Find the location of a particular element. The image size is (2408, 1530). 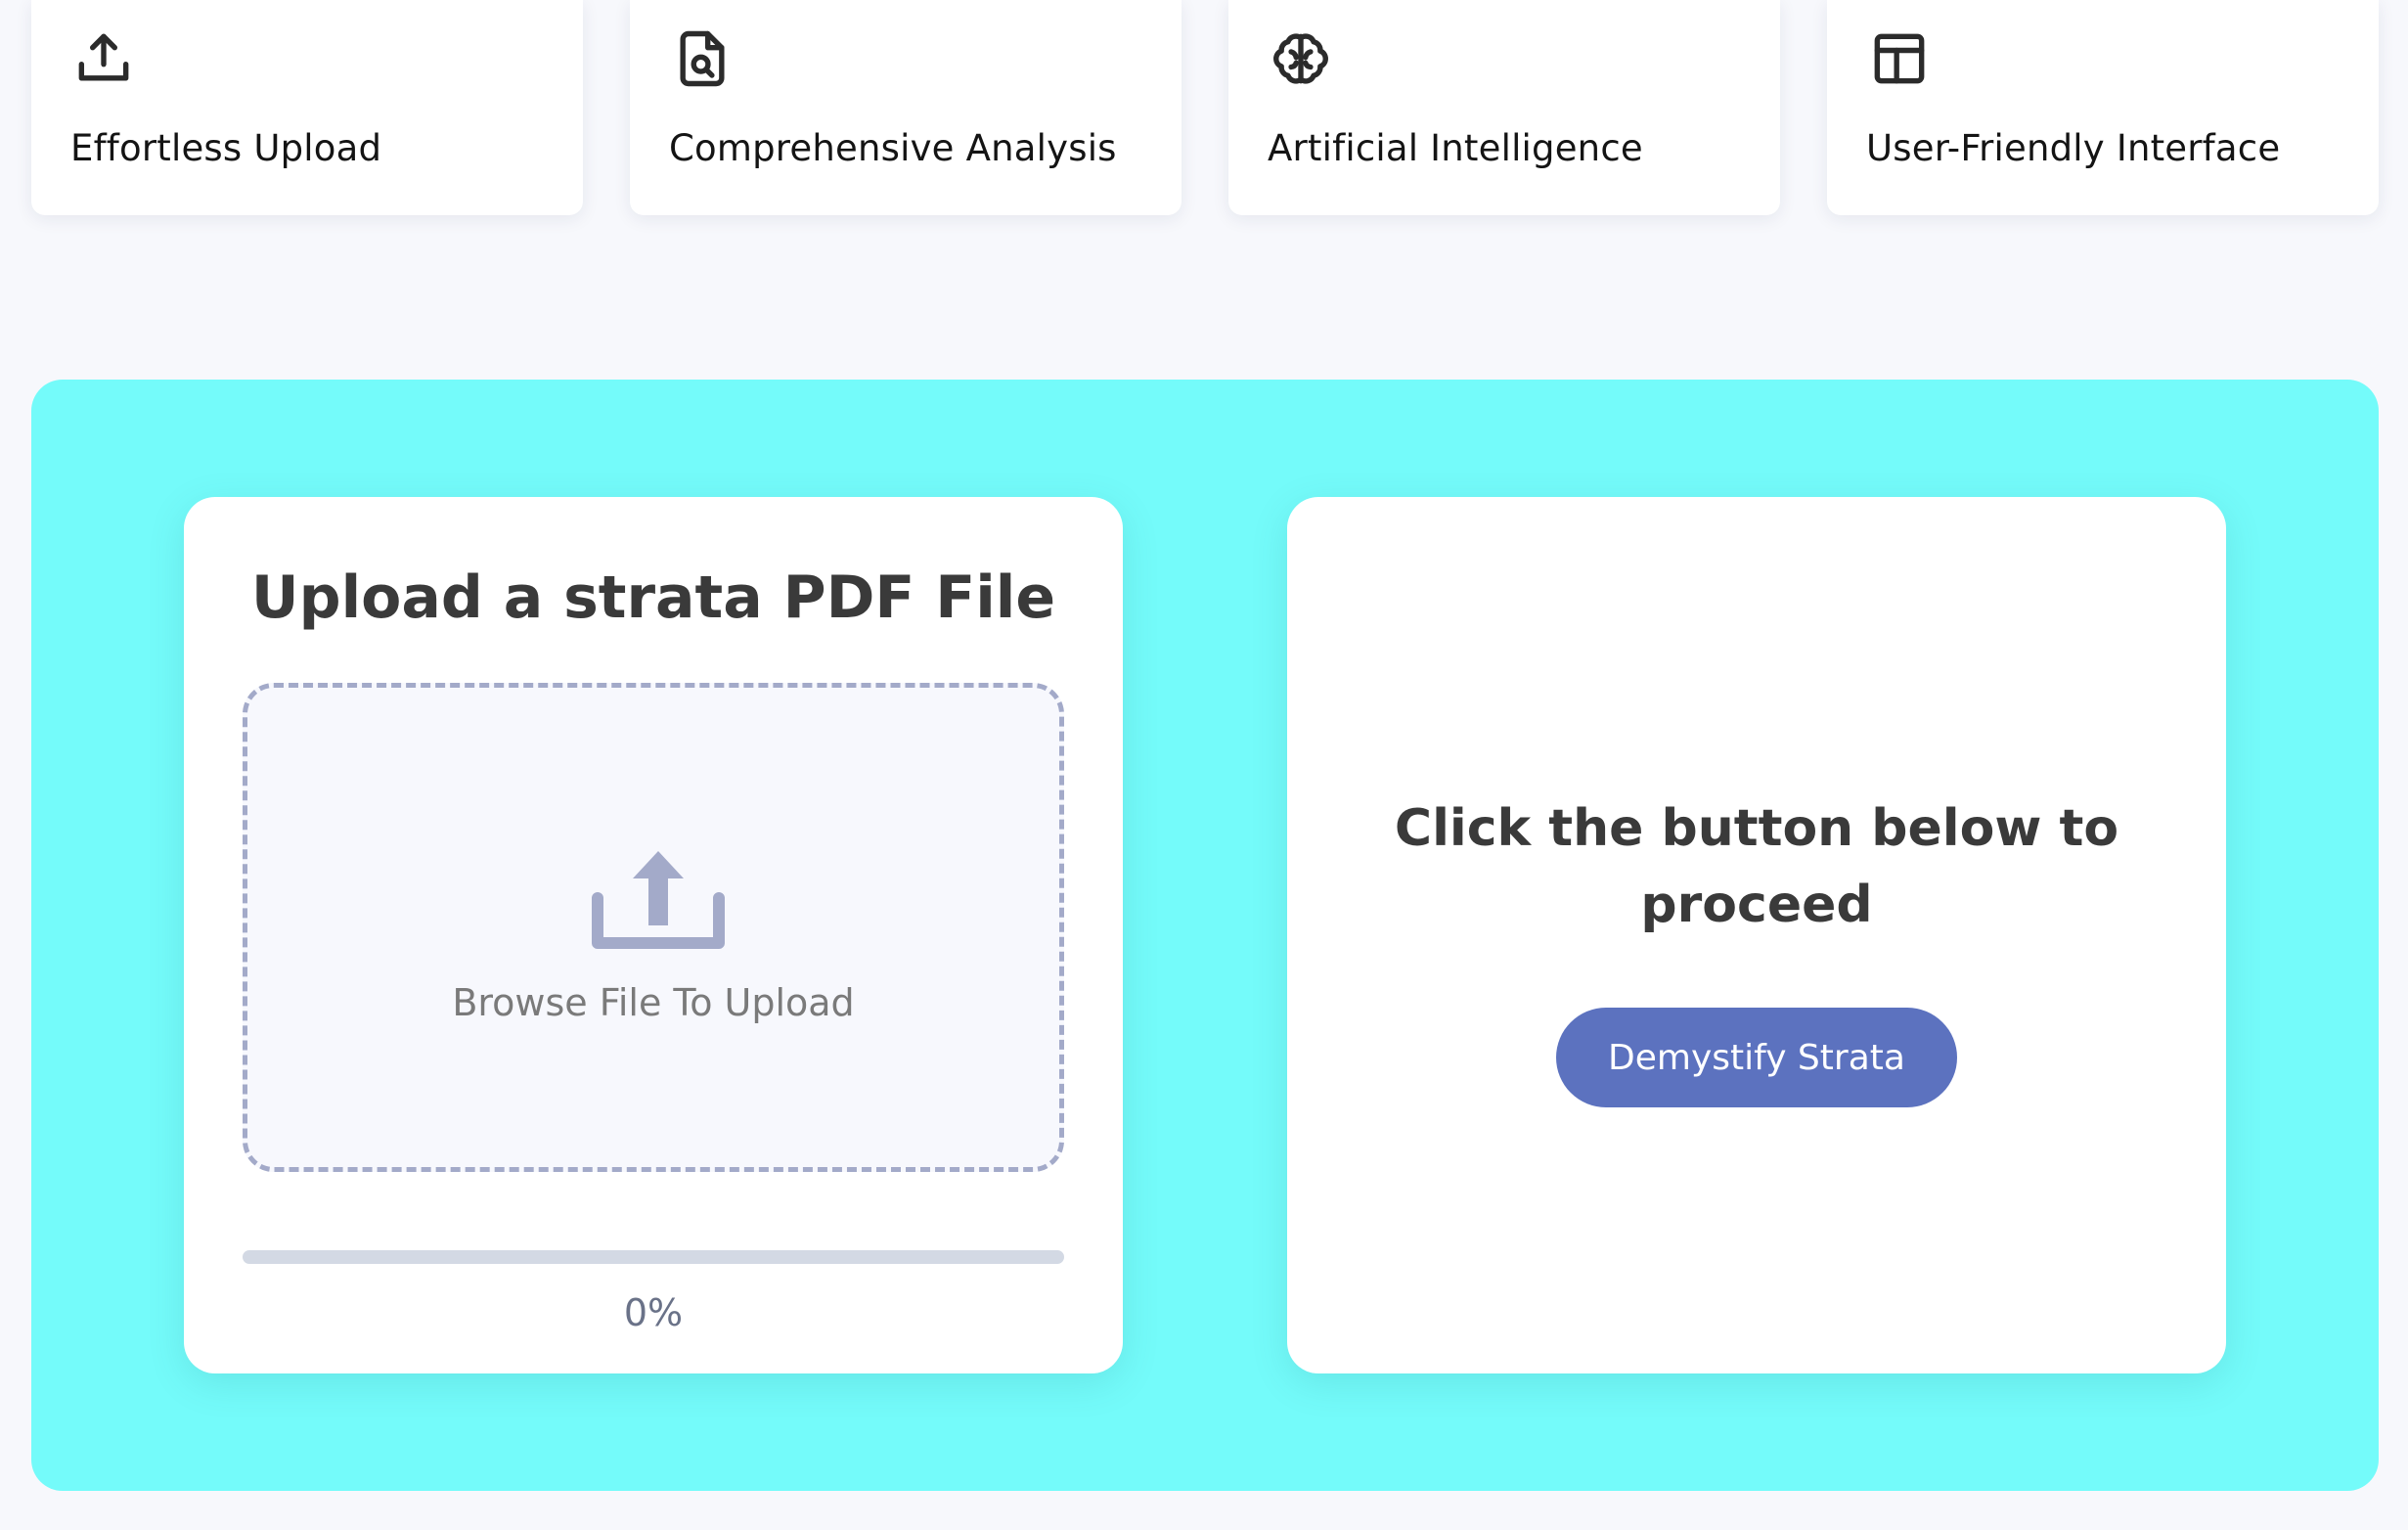

feature-card-user-friendly-interface: User-Friendly Interface is located at coordinates (2103, 107).